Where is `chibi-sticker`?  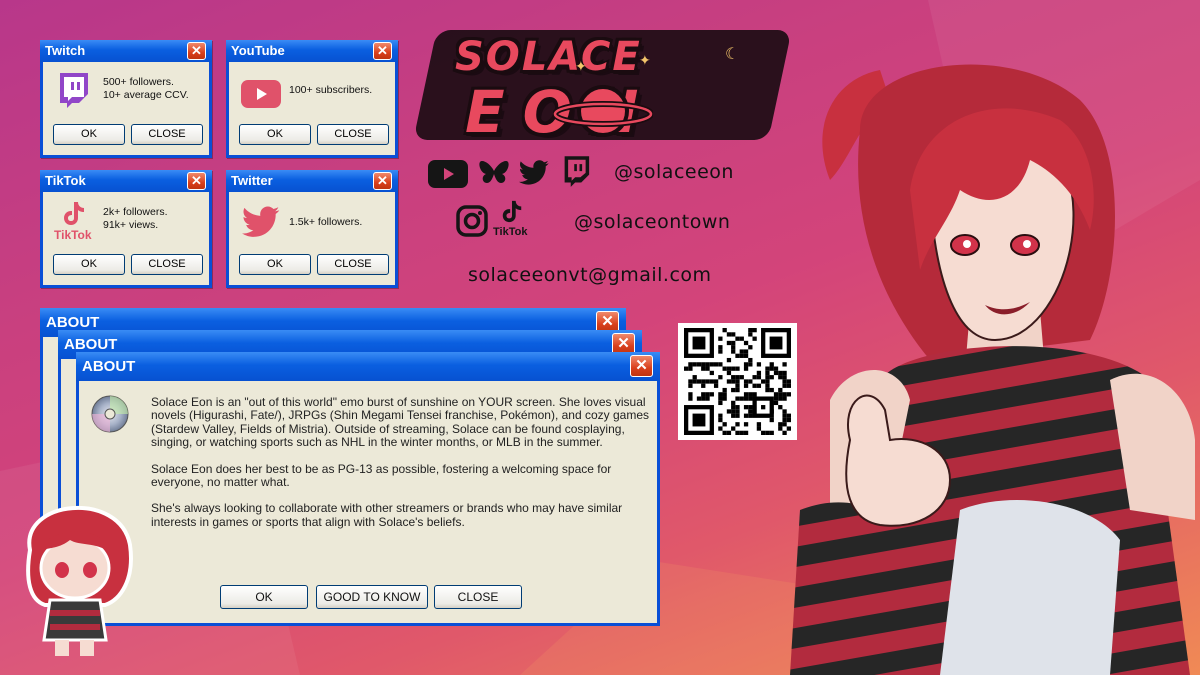
chibi-sticker is located at coordinates (75, 575).